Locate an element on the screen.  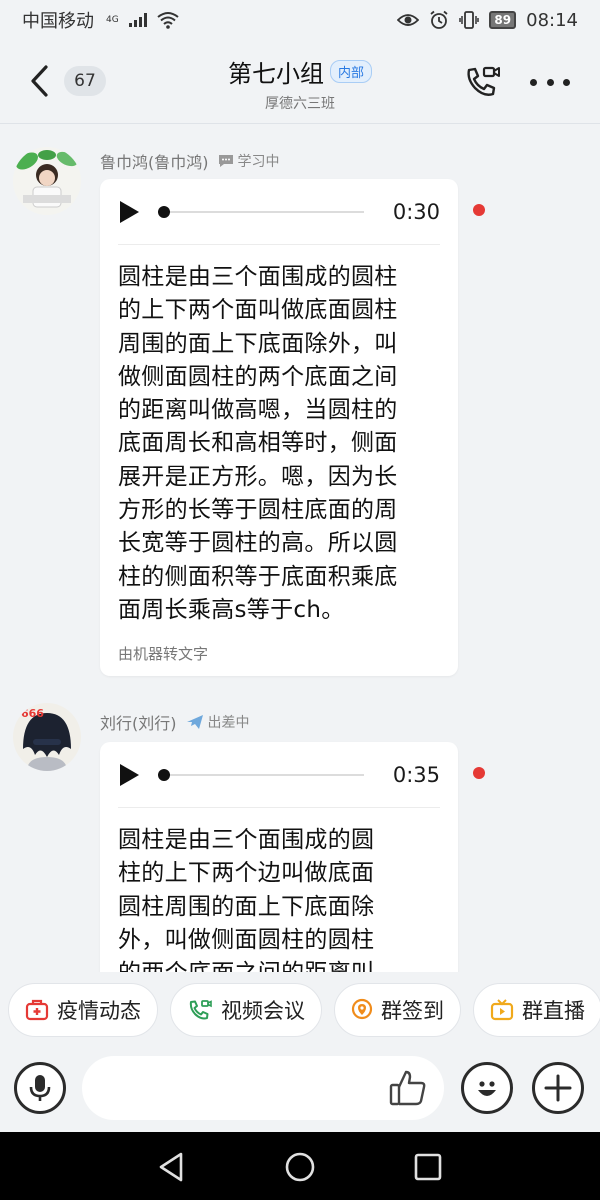
transcript-line: 圆柱是由三个面围成的圆柱 is located at coordinates (258, 277).